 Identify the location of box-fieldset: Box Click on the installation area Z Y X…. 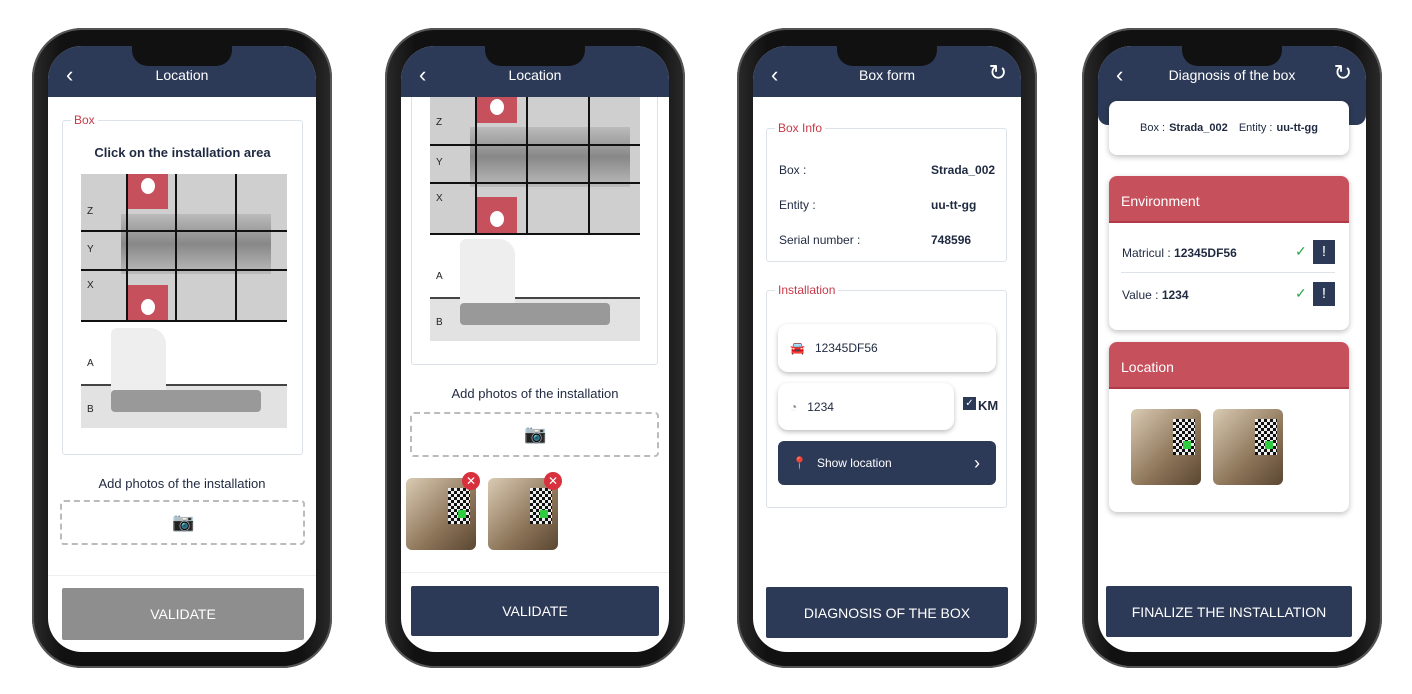
(182, 284).